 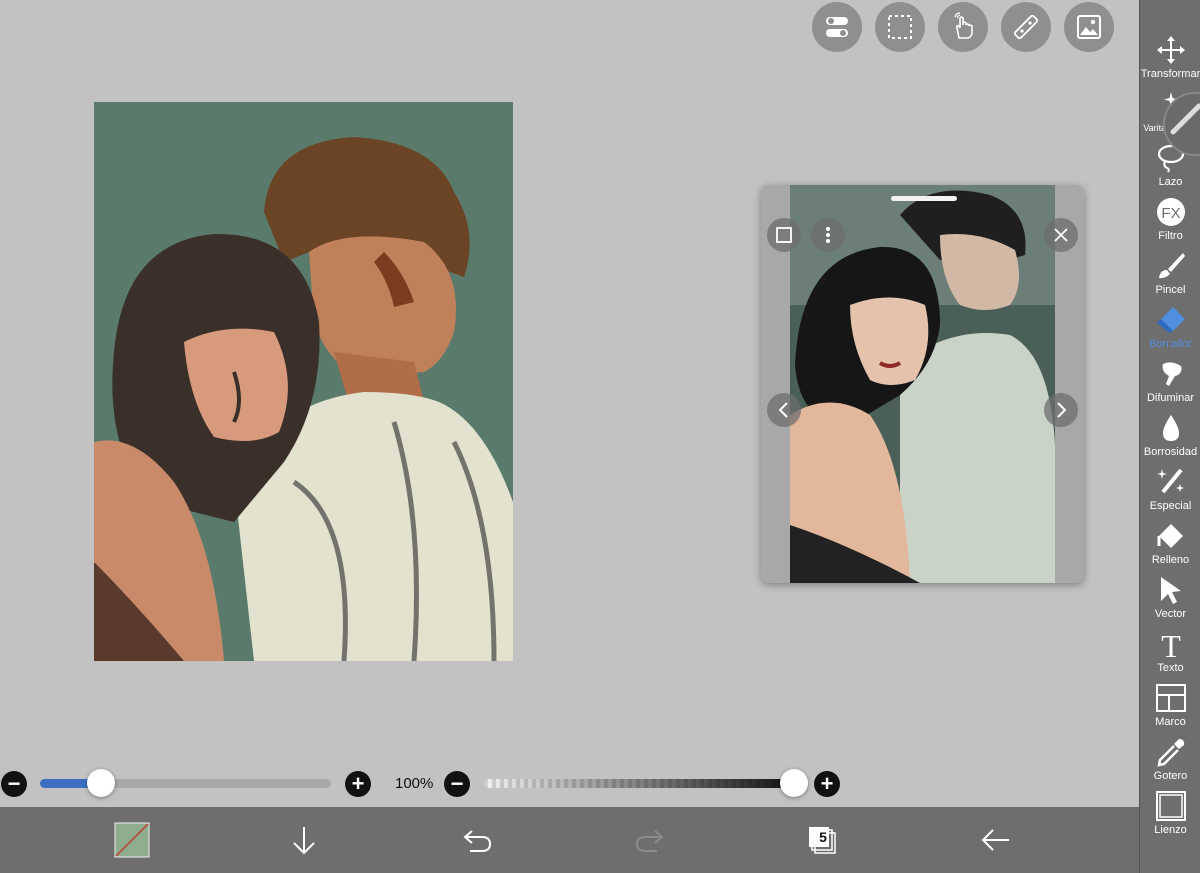 I want to click on tool-frame: Marco, so click(x=1170, y=705).